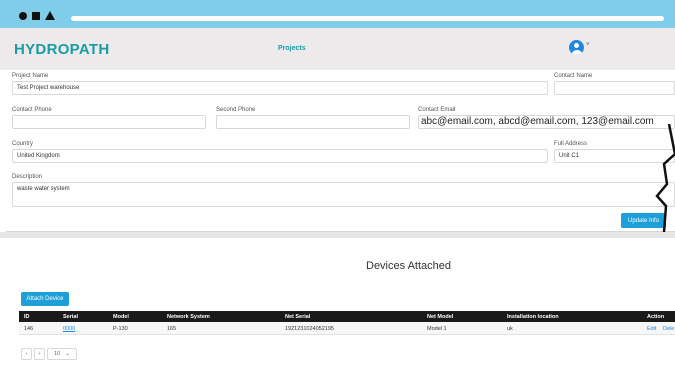 The image size is (675, 372). I want to click on project-name-label: Project Name, so click(30, 76).